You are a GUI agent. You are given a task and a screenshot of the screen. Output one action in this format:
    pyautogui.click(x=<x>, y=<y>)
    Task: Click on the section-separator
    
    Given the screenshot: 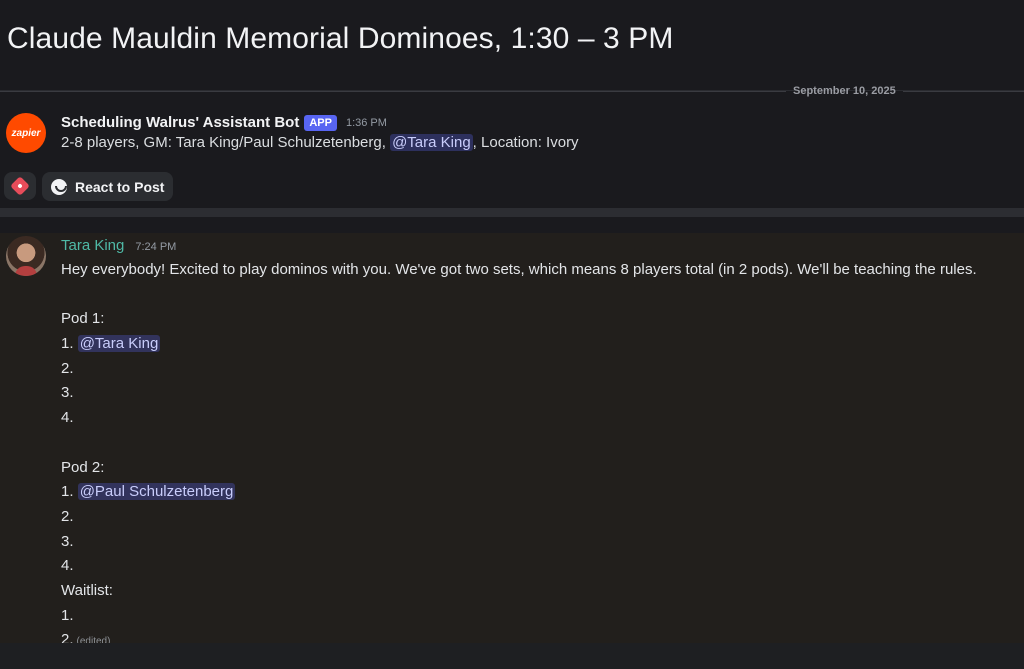 What is the action you would take?
    pyautogui.click(x=512, y=212)
    